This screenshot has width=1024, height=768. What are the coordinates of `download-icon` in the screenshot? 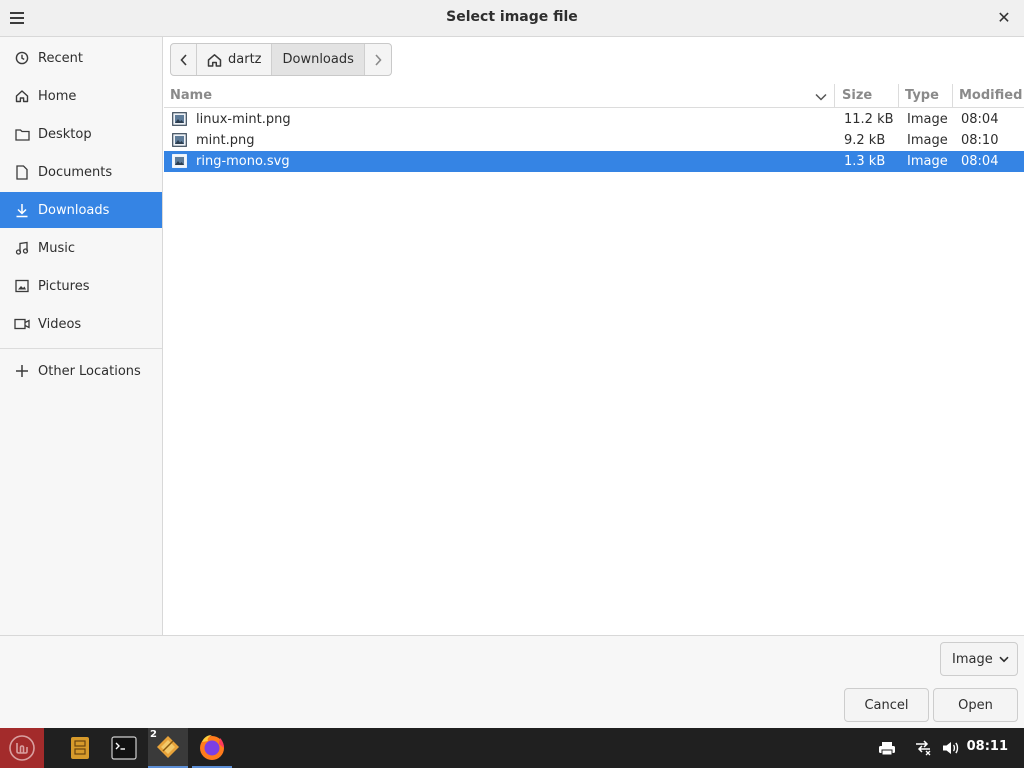 It's located at (22, 210).